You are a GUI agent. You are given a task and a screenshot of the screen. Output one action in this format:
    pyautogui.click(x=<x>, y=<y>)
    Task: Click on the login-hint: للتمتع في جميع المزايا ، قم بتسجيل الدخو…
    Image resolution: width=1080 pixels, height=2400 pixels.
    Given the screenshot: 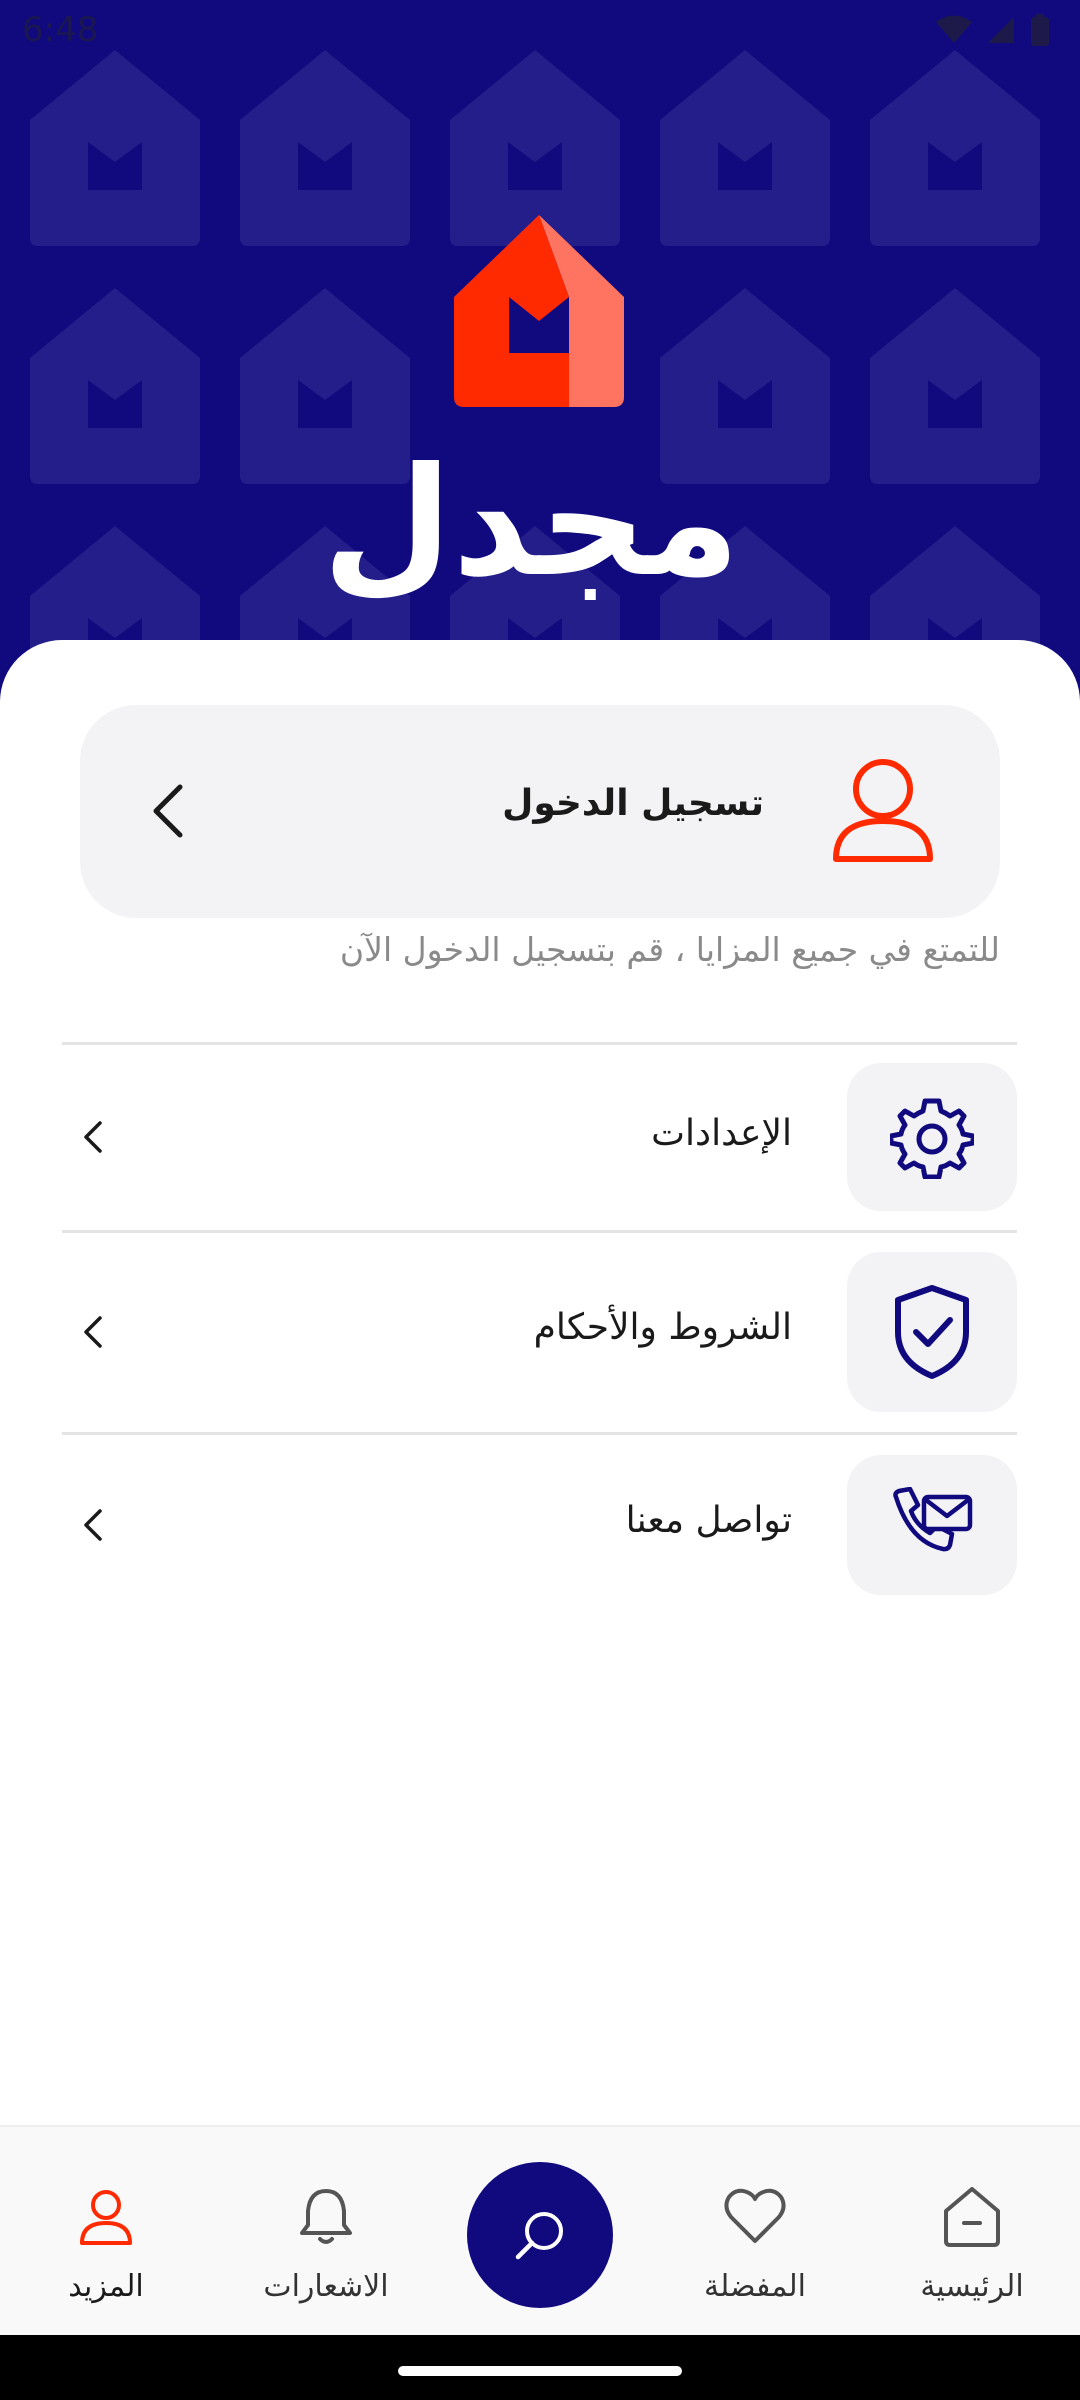 What is the action you would take?
    pyautogui.click(x=669, y=949)
    